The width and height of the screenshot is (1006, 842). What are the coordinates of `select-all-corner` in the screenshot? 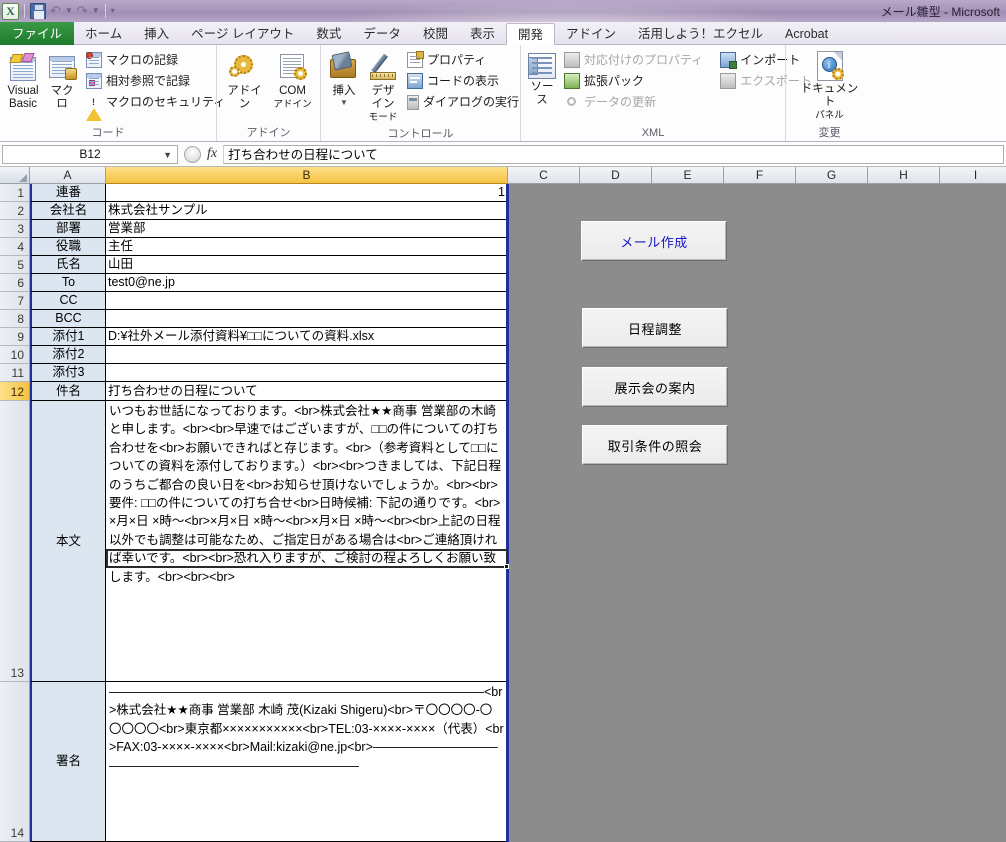 It's located at (15, 175).